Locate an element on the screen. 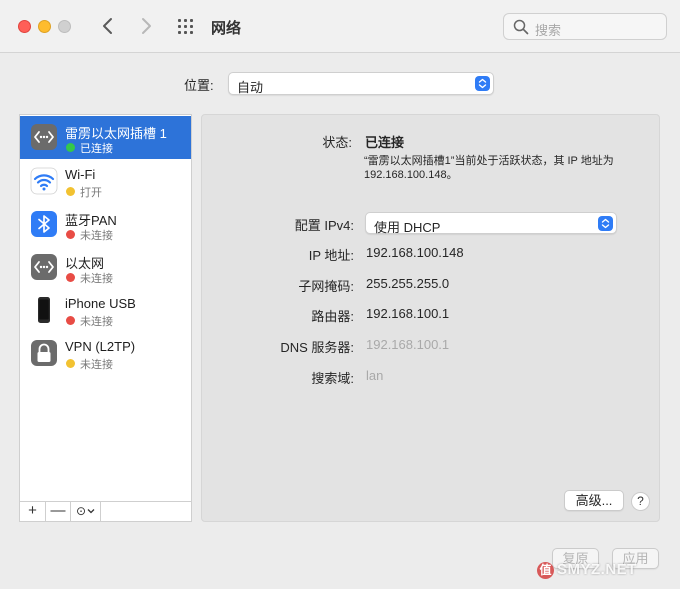  service-status: 打开 is located at coordinates (91, 193).